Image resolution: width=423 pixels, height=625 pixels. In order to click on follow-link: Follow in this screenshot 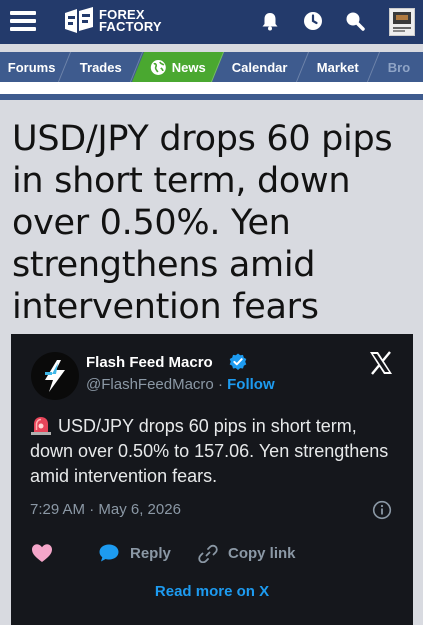, I will do `click(251, 384)`.